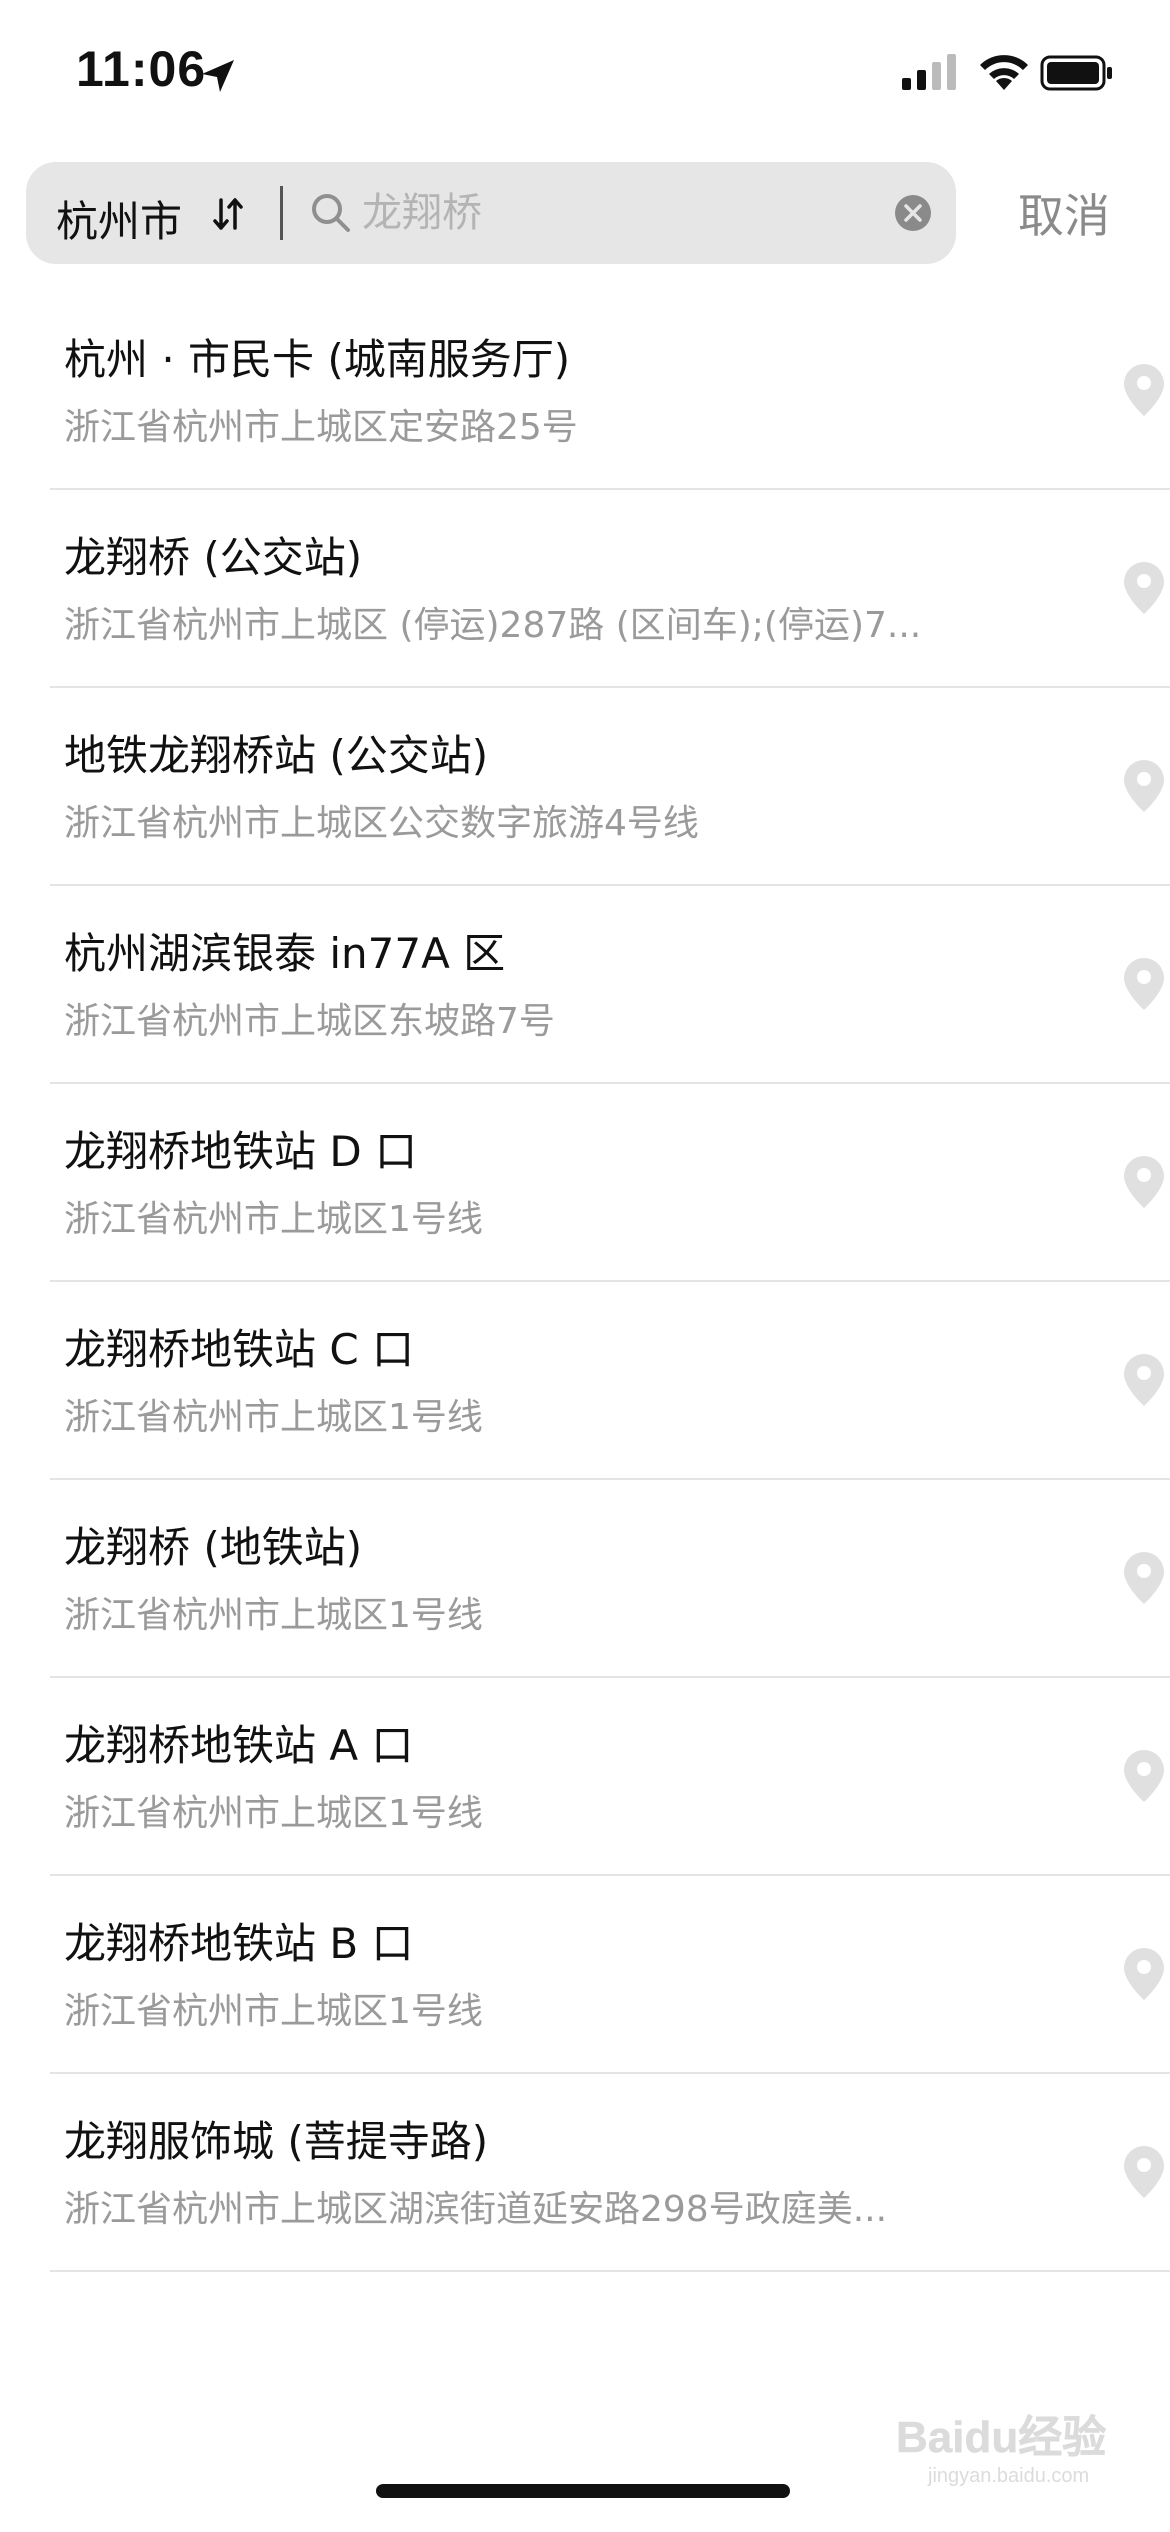 The height and width of the screenshot is (2532, 1170). I want to click on watermark-text: Baidu经验, so click(1001, 2437).